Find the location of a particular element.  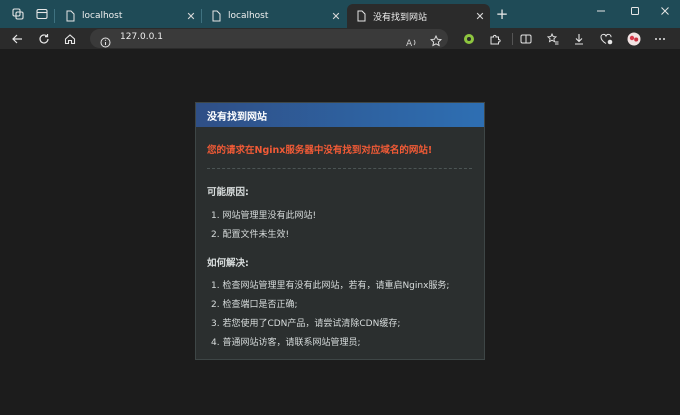

tab-actions-icon is located at coordinates (42, 14).